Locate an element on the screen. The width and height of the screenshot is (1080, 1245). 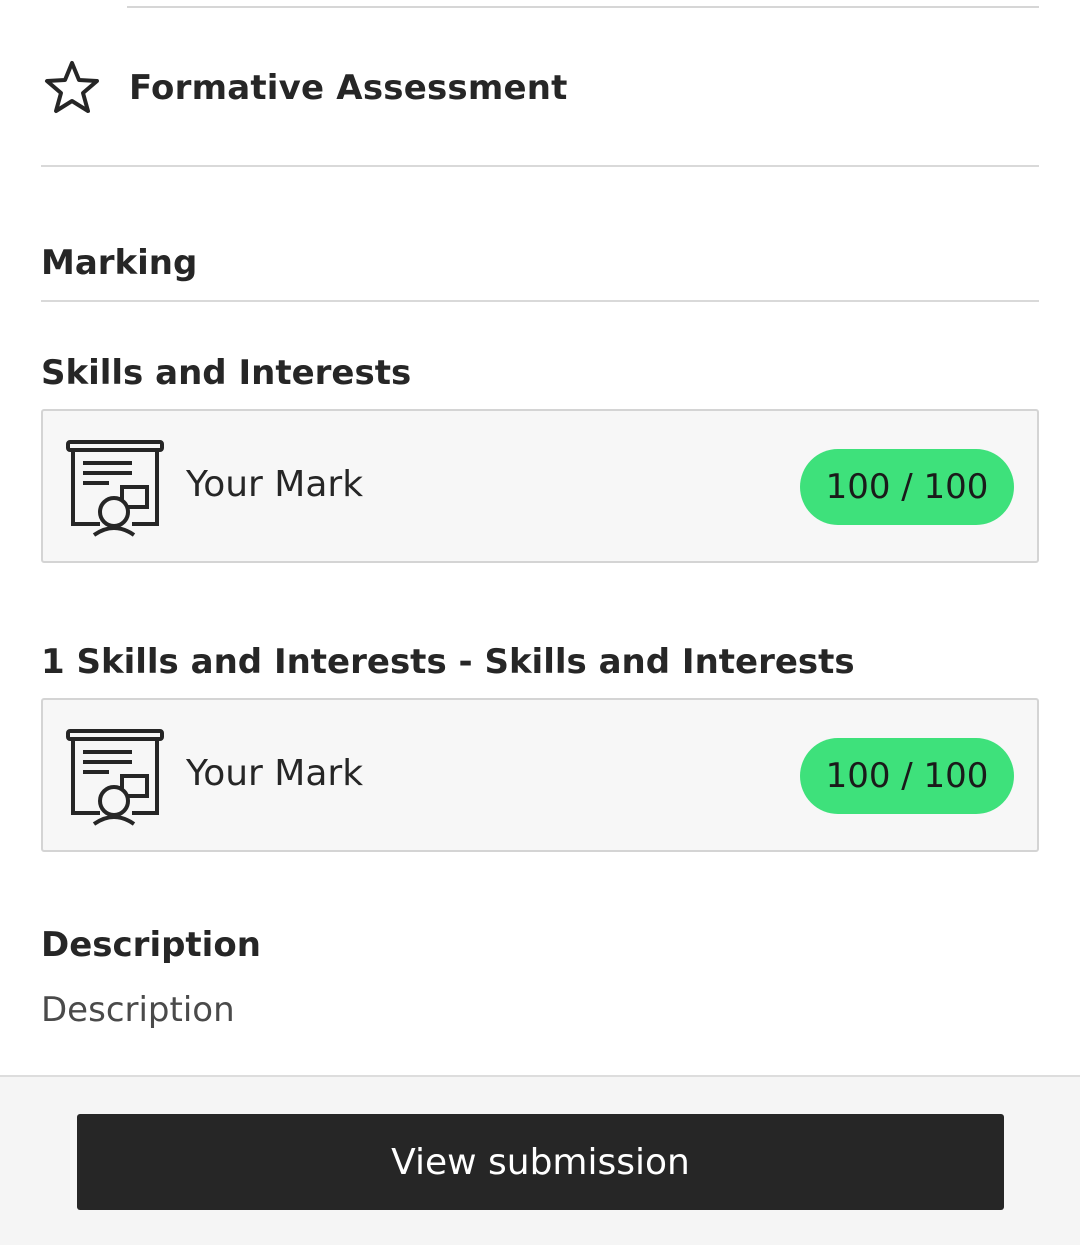
view-submission-button: View submission is located at coordinates (540, 1162).